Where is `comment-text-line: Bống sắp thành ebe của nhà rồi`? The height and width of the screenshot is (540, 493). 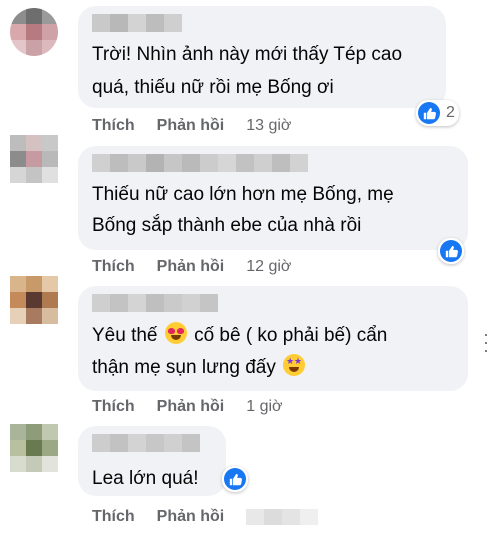
comment-text-line: Bống sắp thành ebe của nhà rồi is located at coordinates (227, 225).